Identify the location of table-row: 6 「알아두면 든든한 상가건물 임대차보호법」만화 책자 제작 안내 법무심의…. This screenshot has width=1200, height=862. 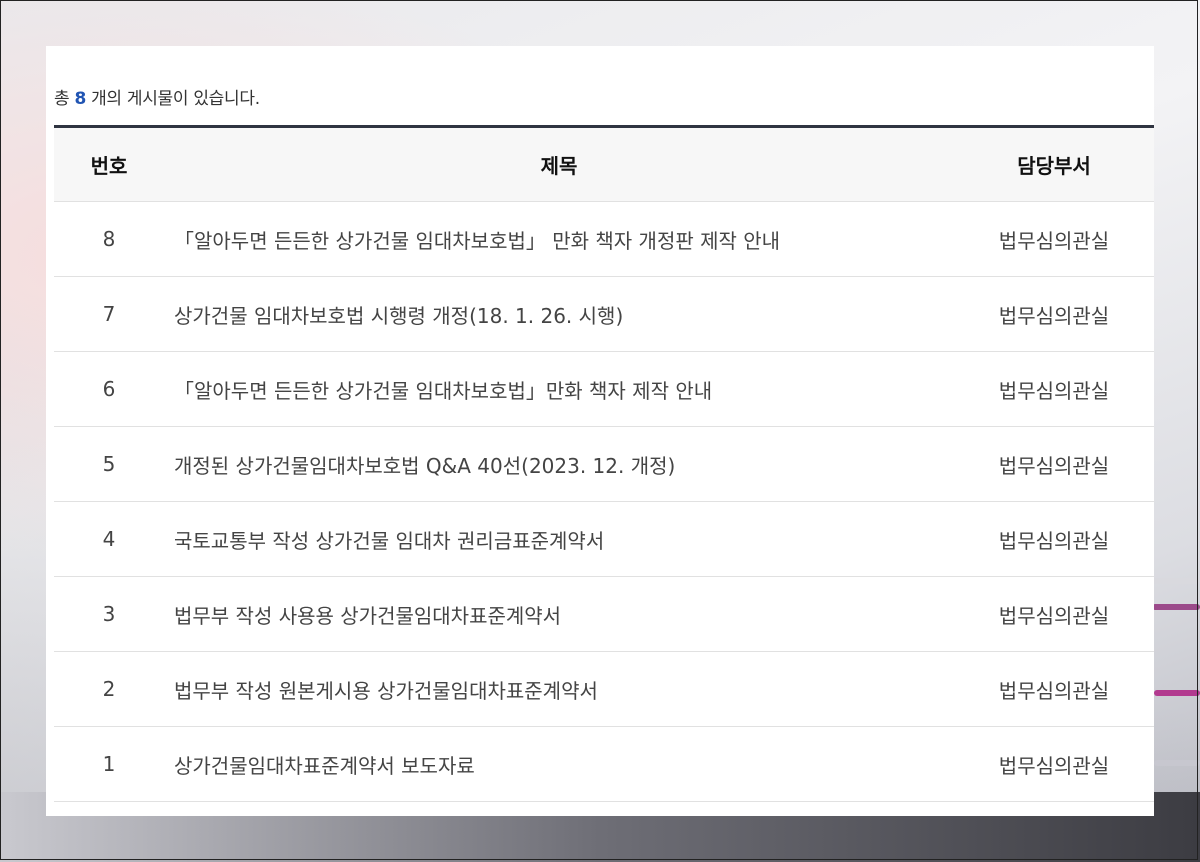
(604, 389).